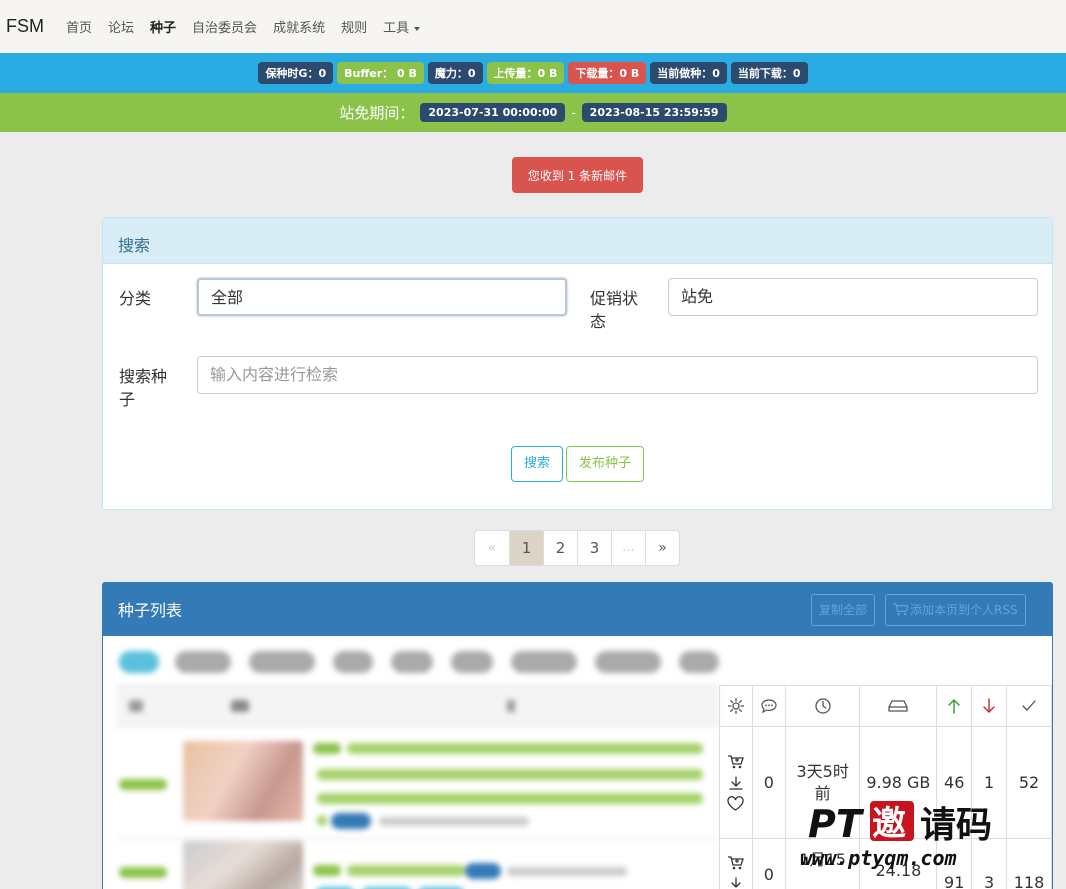 This screenshot has height=889, width=1066. I want to click on publish-torrent-button: 发布种子, so click(605, 464).